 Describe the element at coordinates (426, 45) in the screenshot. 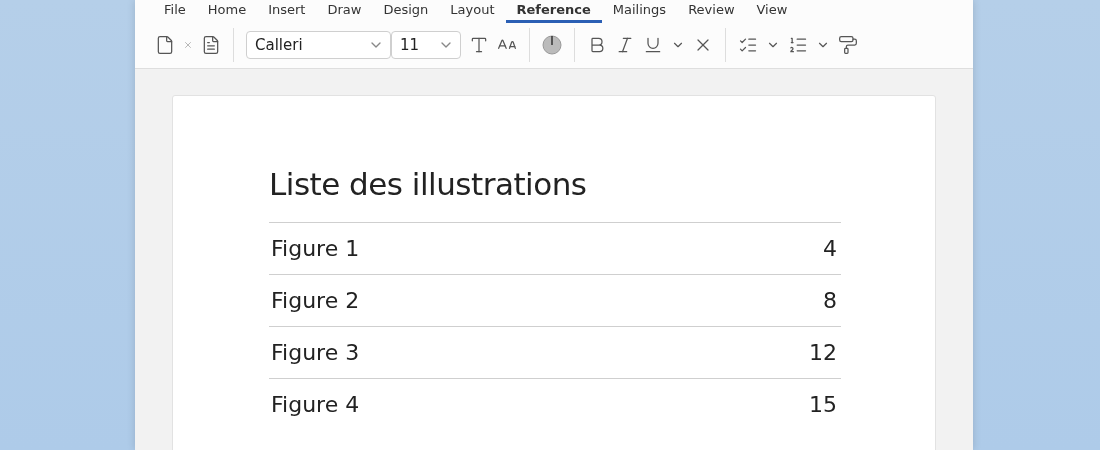

I see `font-size-dropdown: 11` at that location.